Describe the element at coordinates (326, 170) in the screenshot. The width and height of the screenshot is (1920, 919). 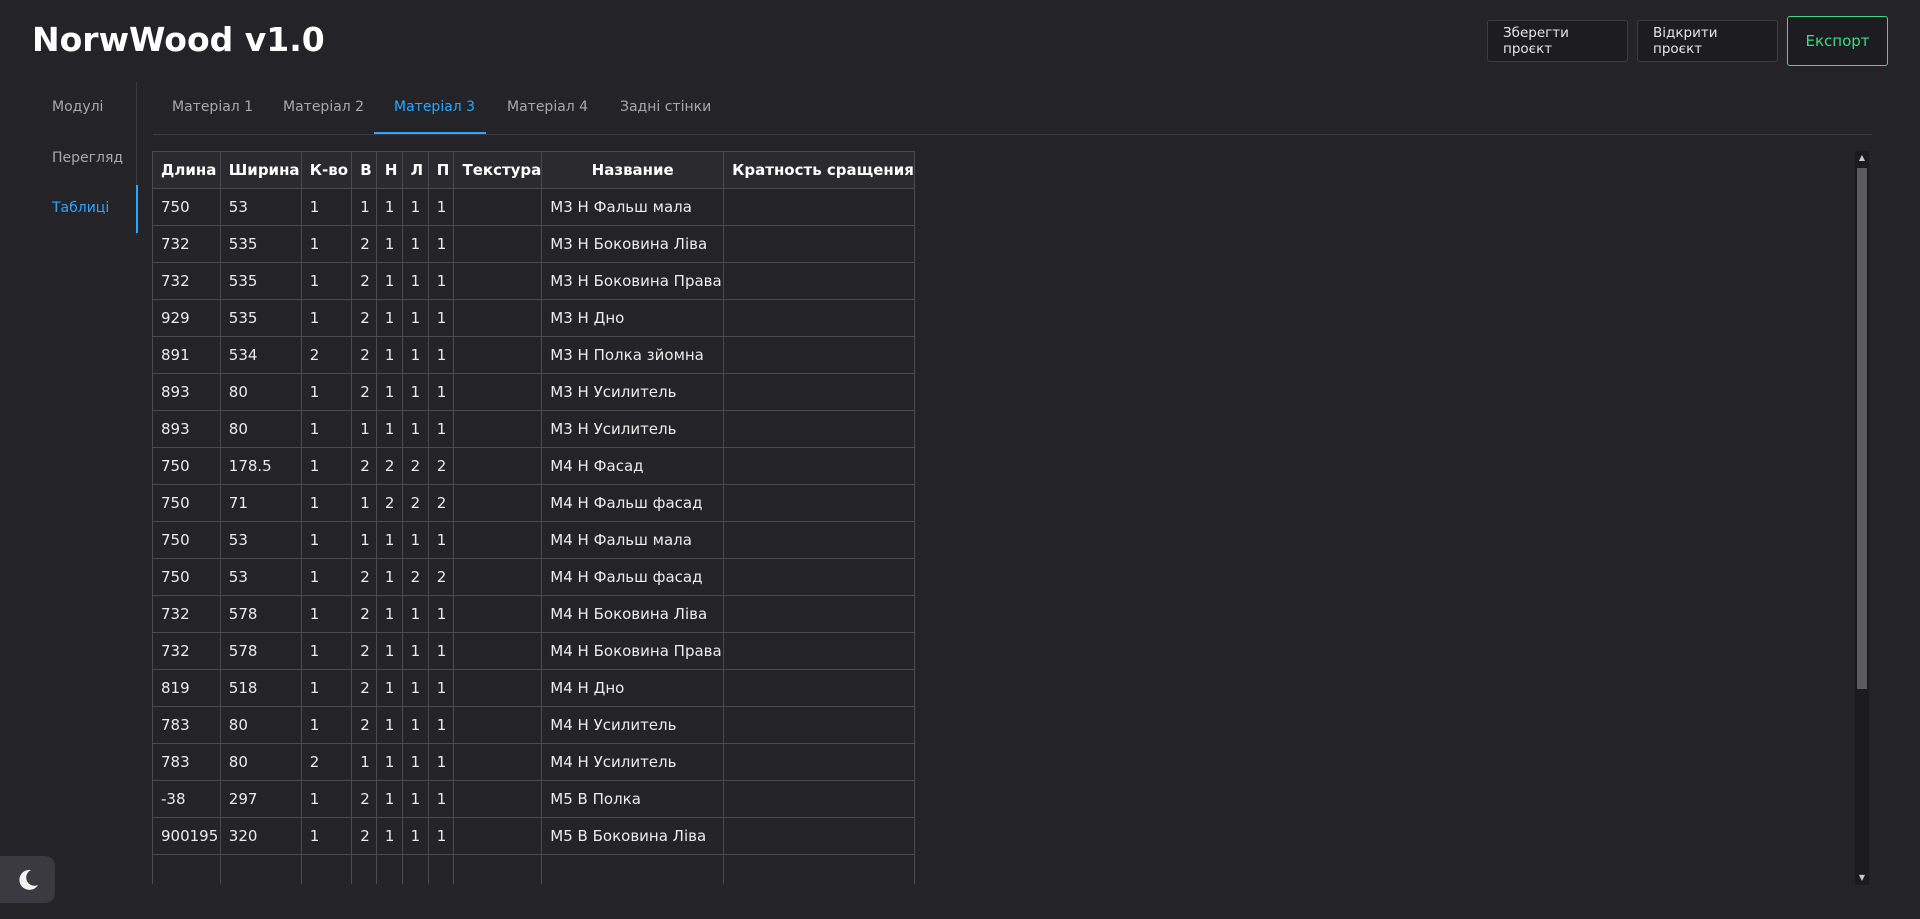
I see `column-header: К-во` at that location.